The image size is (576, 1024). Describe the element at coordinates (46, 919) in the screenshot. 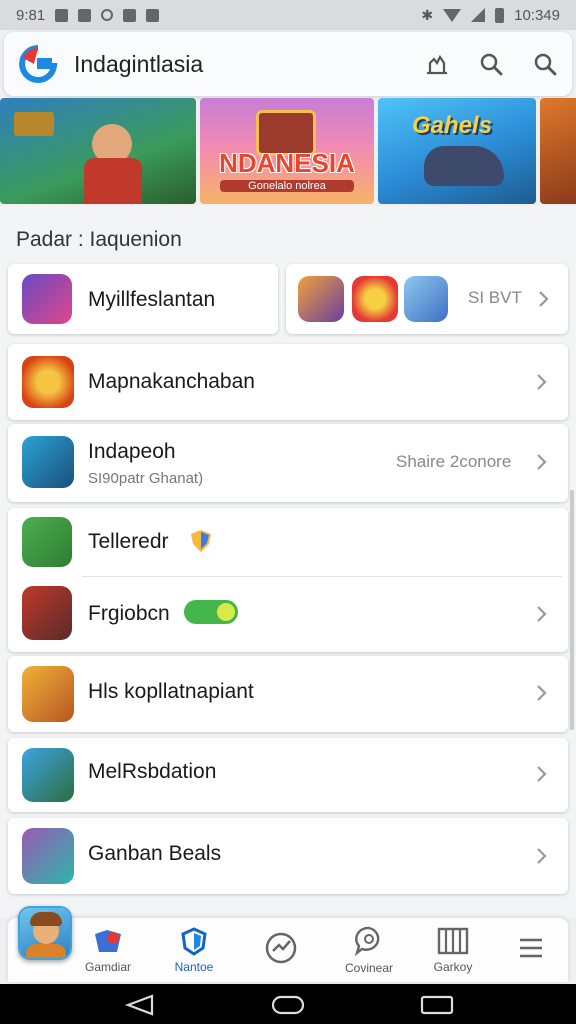

I see `avatar-hair` at that location.